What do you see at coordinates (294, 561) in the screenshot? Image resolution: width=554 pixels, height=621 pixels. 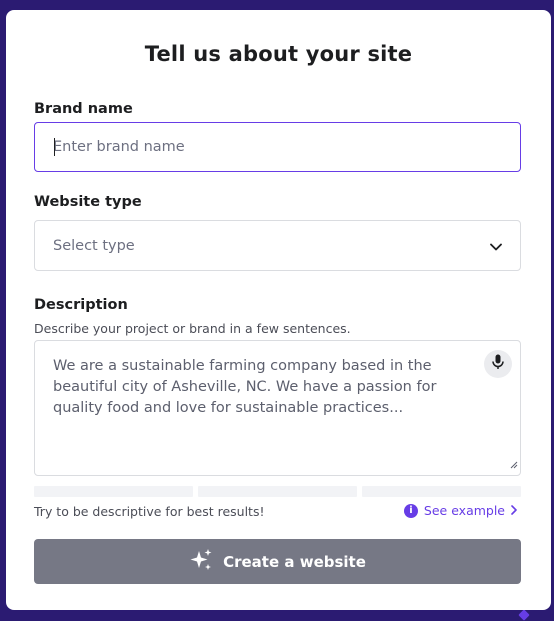 I see `create-website-label: Create a website` at bounding box center [294, 561].